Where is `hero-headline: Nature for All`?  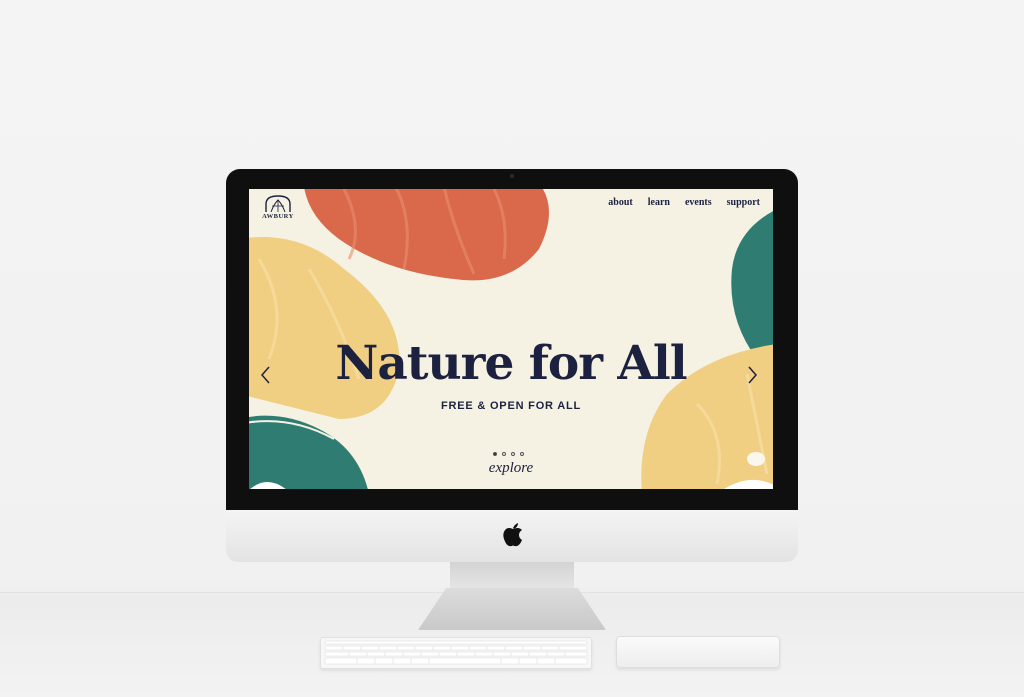
hero-headline: Nature for All is located at coordinates (511, 363).